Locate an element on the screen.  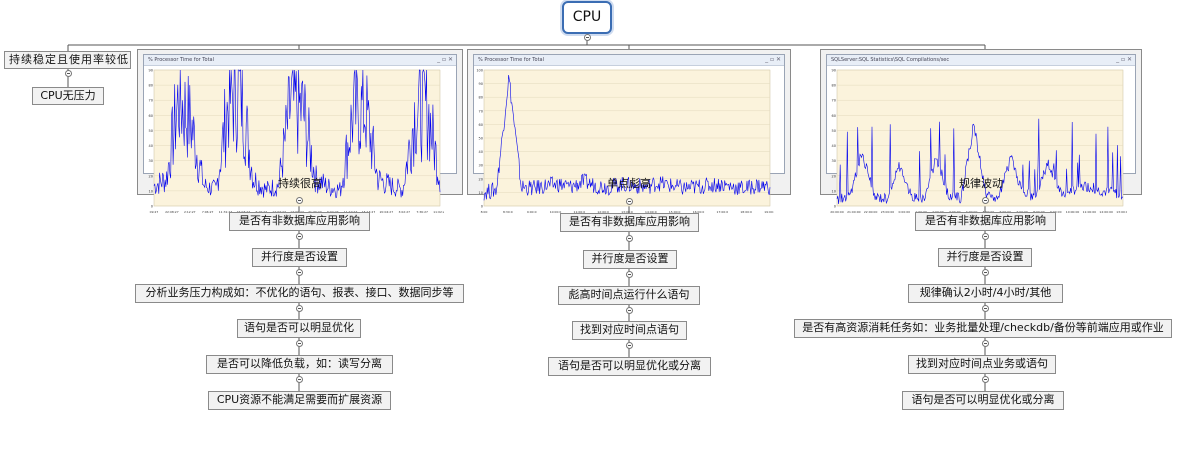
branch-node-low-usage: 持续稳定且使用率较低 is located at coordinates (67, 60).